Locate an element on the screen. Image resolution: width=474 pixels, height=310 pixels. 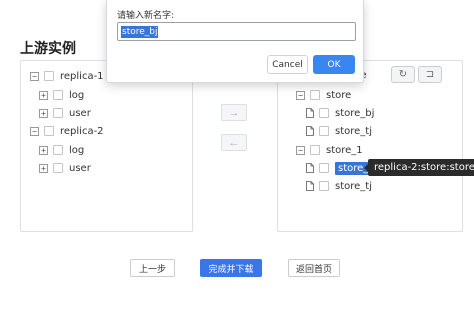
new-name-input: store_bj is located at coordinates (236, 31).